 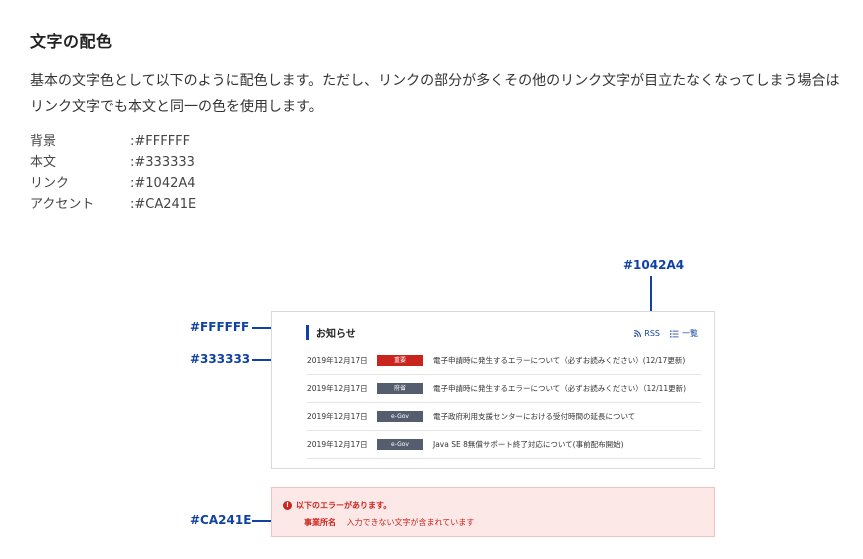 What do you see at coordinates (287, 505) in the screenshot?
I see `exclamation-icon: !` at bounding box center [287, 505].